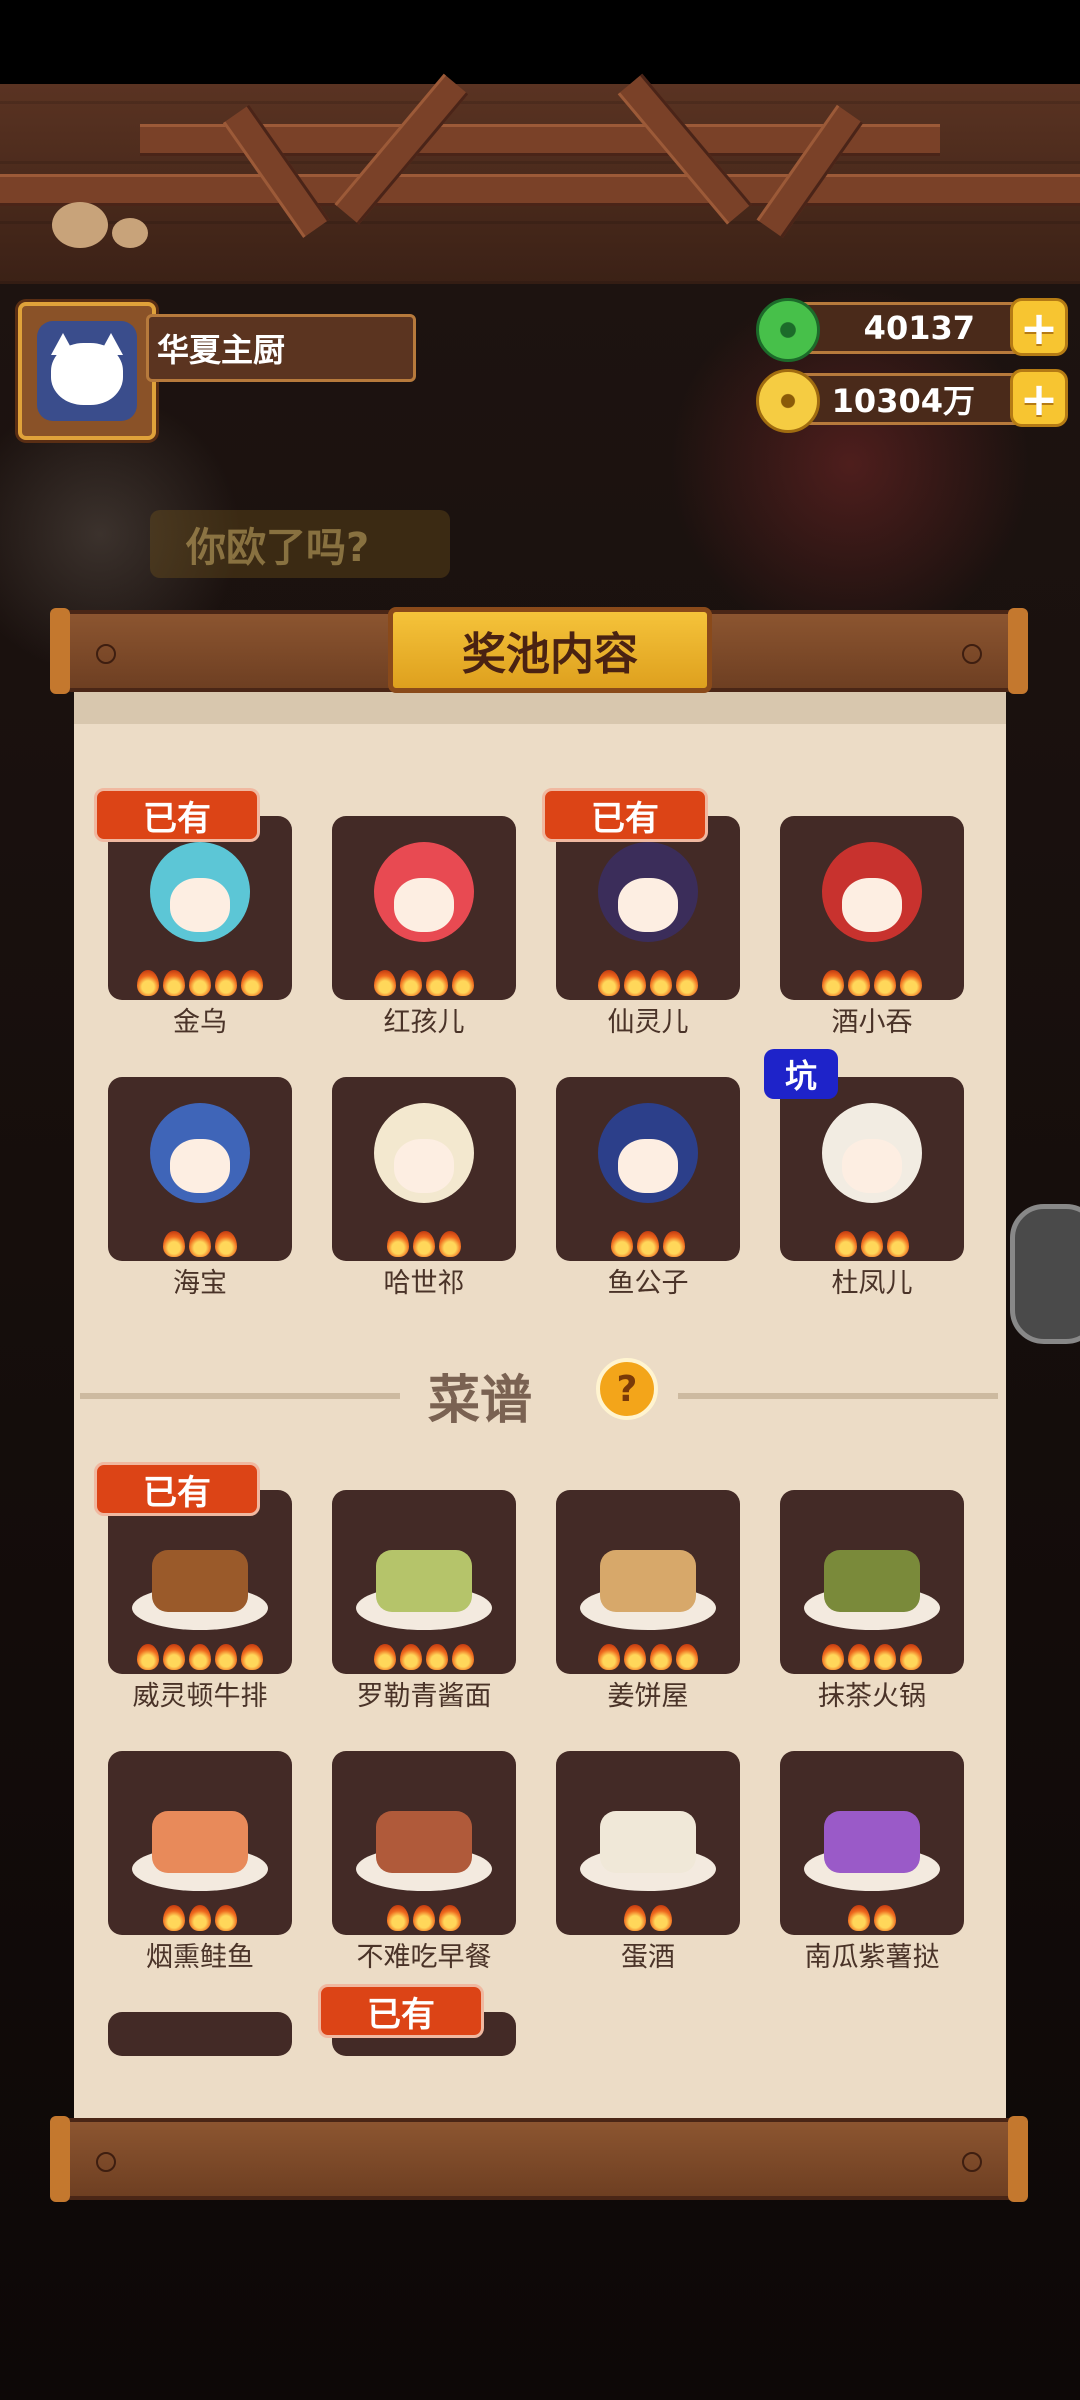  What do you see at coordinates (1039, 327) in the screenshot?
I see `add-jade-button: +` at bounding box center [1039, 327].